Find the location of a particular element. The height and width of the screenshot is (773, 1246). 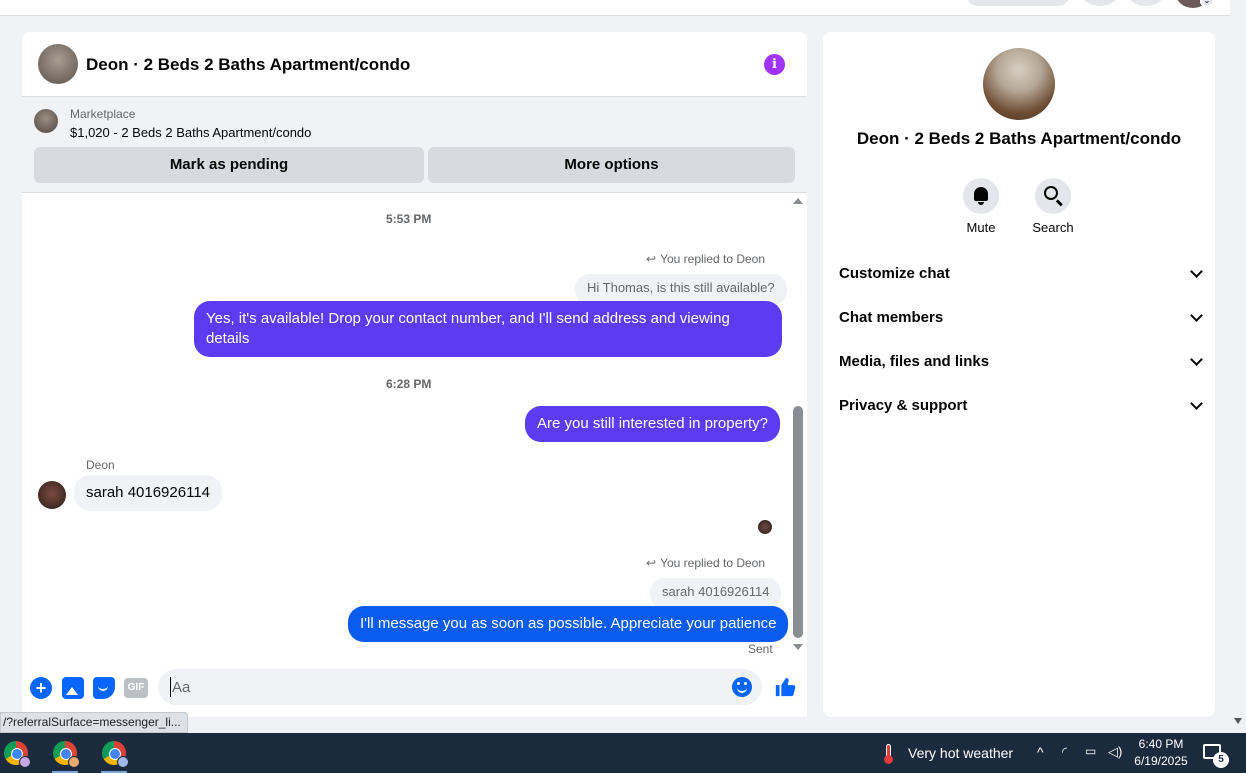

chevron-down-icon: ⌄ is located at coordinates (1207, 4).